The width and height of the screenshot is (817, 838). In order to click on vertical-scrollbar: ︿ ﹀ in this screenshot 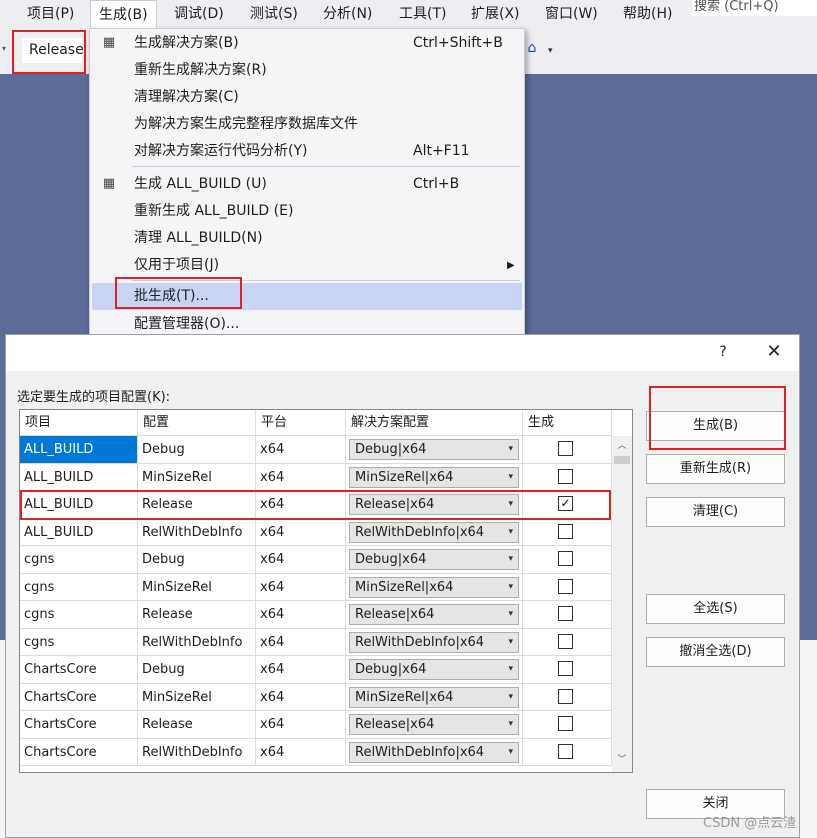, I will do `click(622, 604)`.